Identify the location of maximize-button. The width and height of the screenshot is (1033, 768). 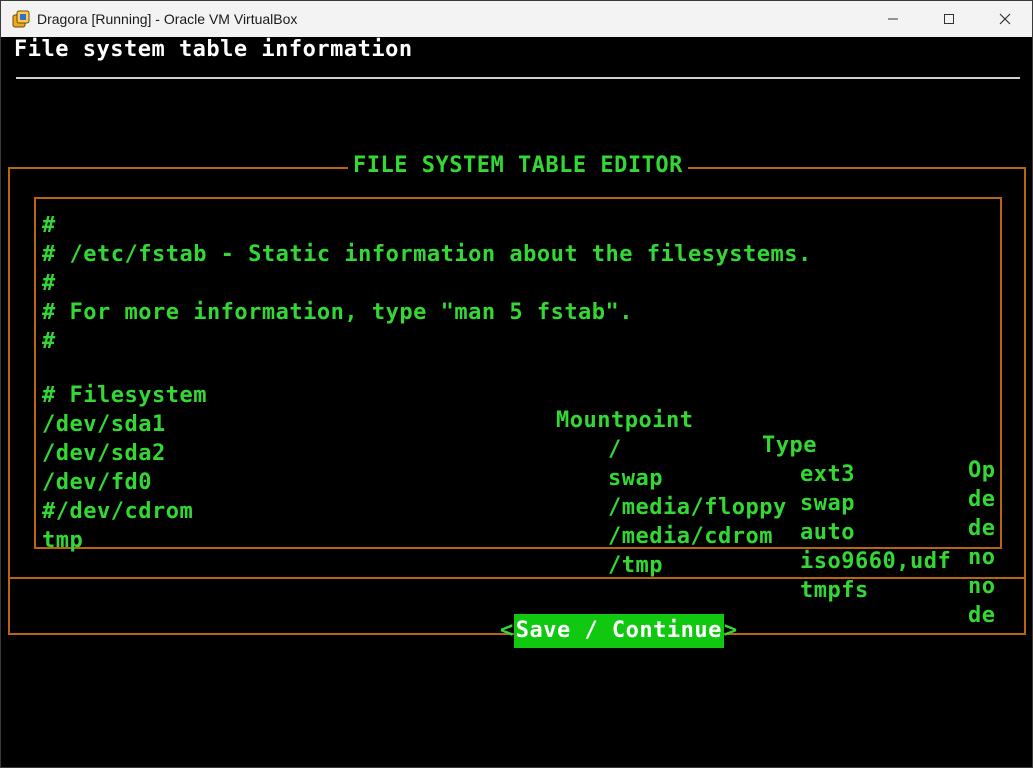
(949, 19).